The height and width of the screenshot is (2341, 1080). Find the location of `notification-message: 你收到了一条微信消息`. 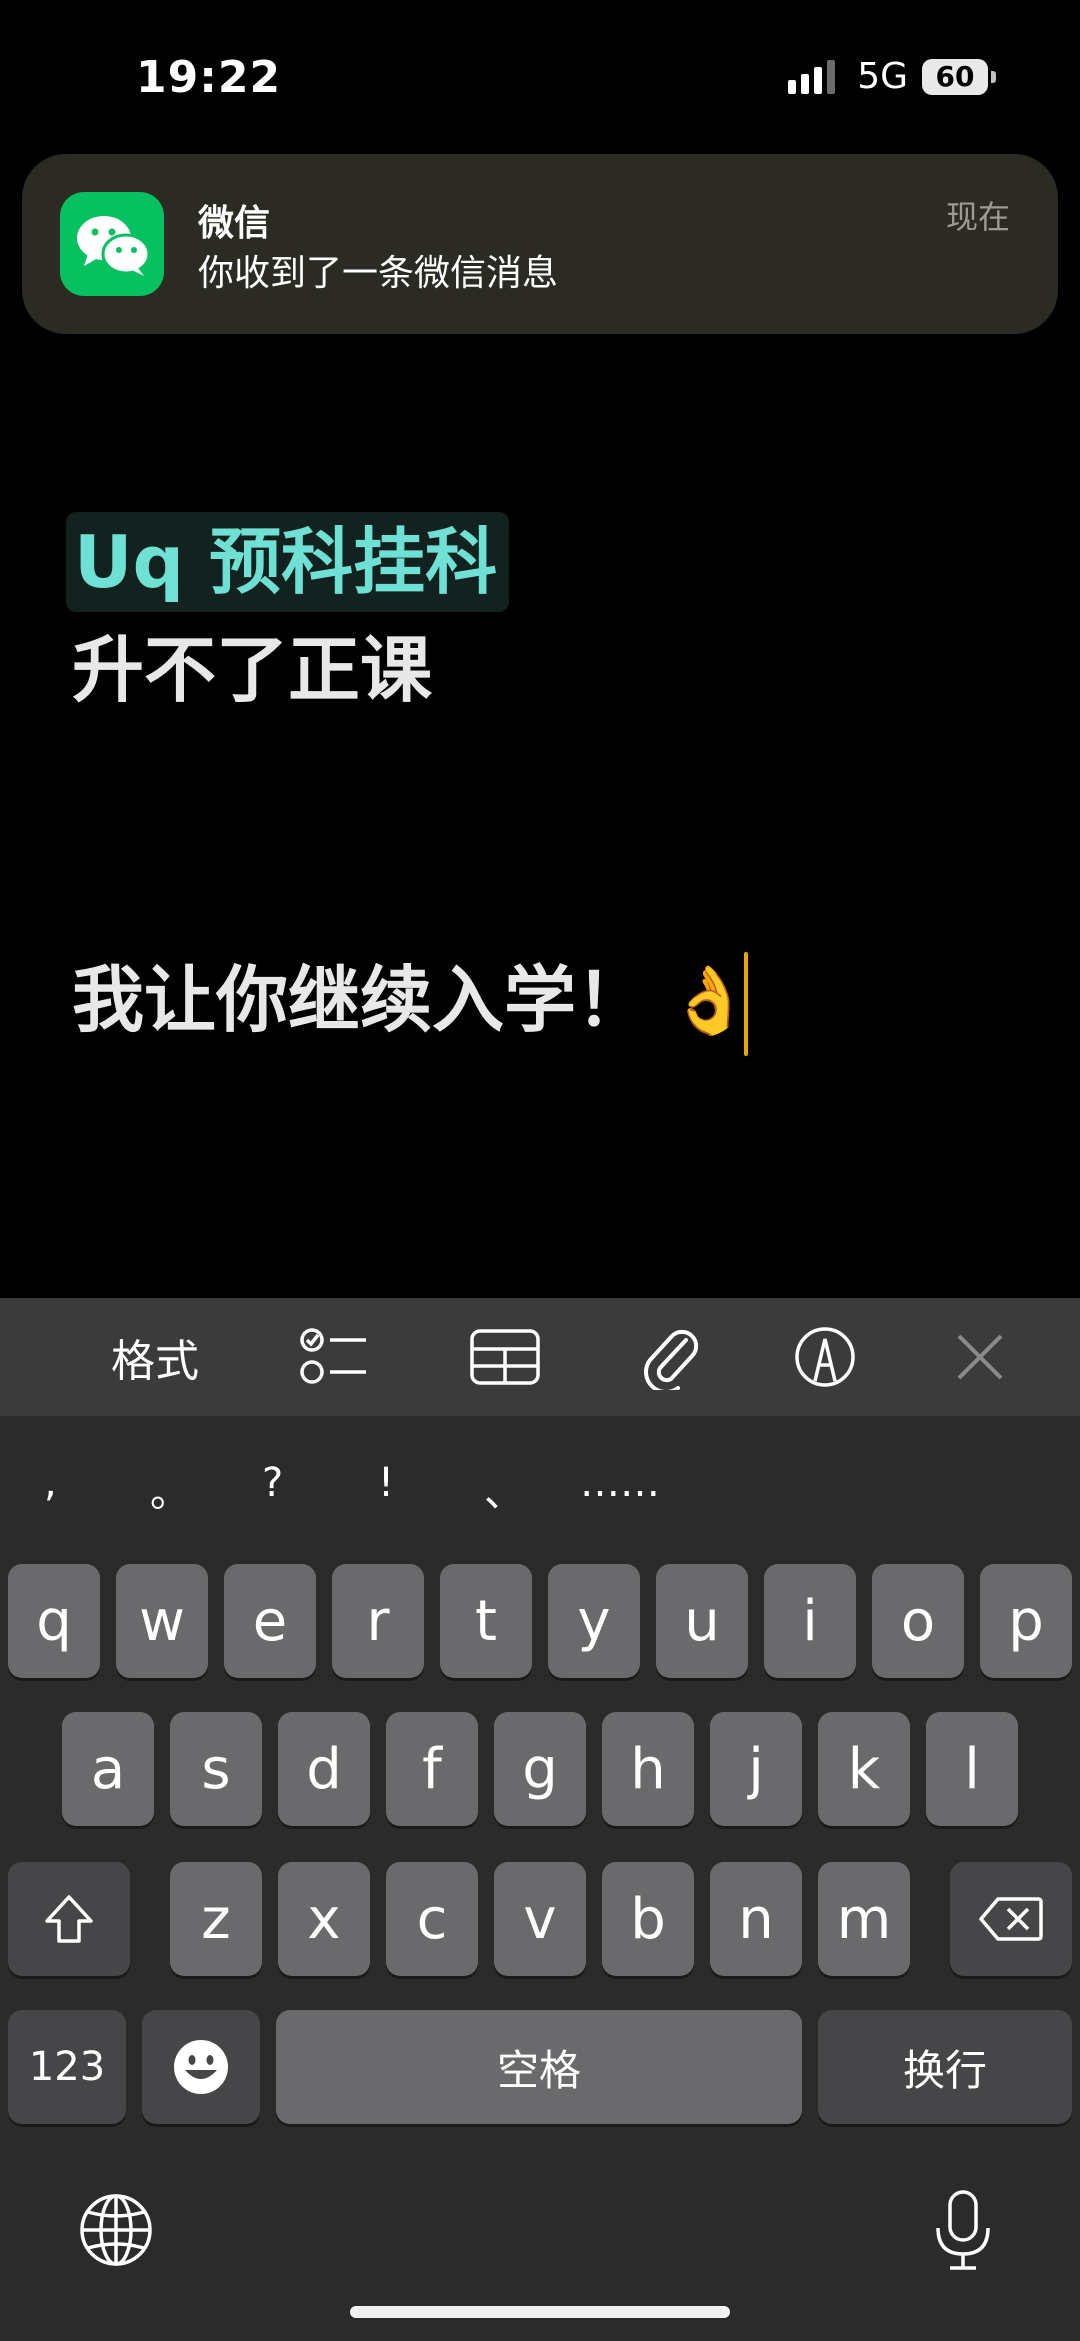

notification-message: 你收到了一条微信消息 is located at coordinates (378, 273).